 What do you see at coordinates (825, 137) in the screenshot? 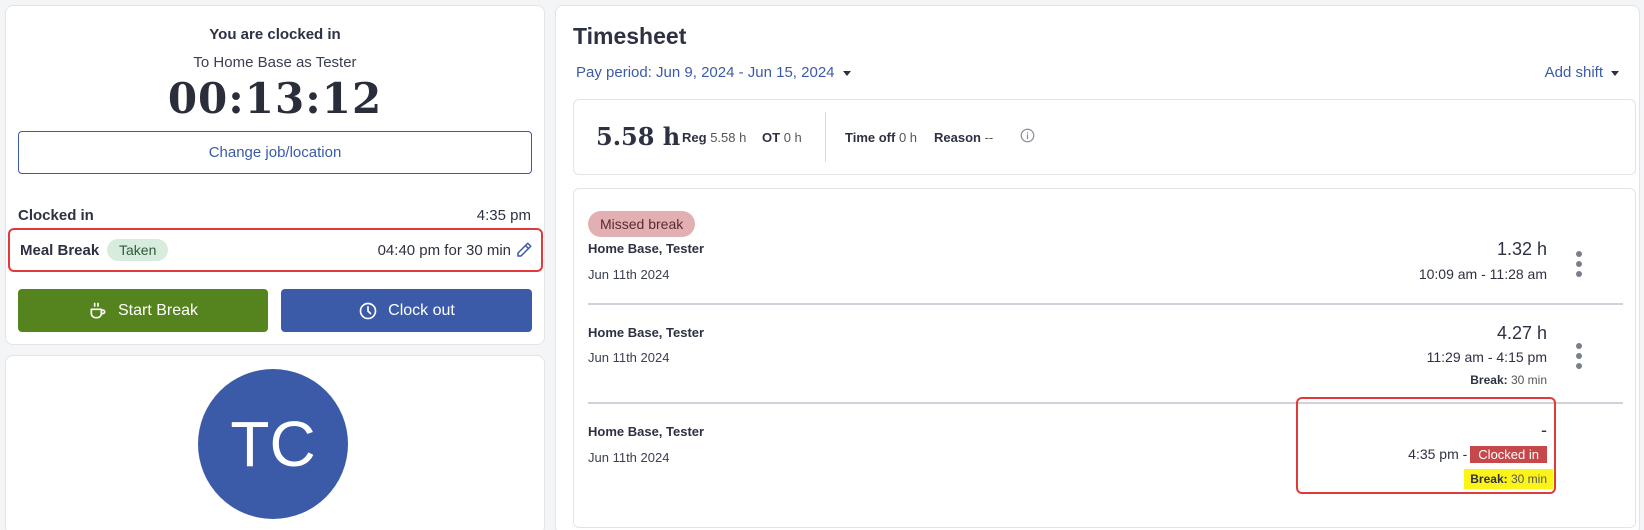
I see `summary-divider` at bounding box center [825, 137].